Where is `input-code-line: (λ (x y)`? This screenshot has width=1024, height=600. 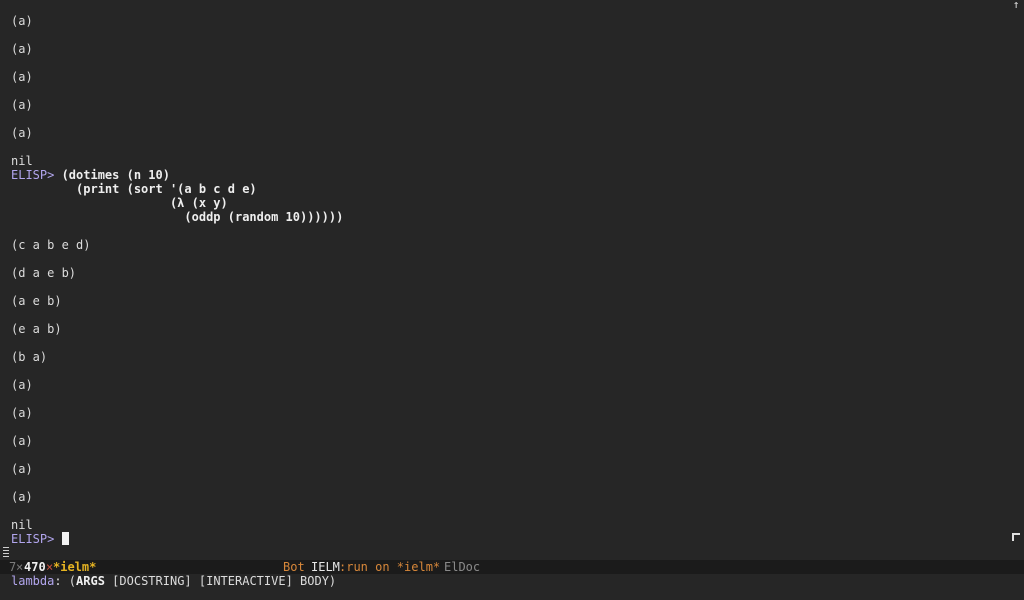 input-code-line: (λ (x y) is located at coordinates (119, 203).